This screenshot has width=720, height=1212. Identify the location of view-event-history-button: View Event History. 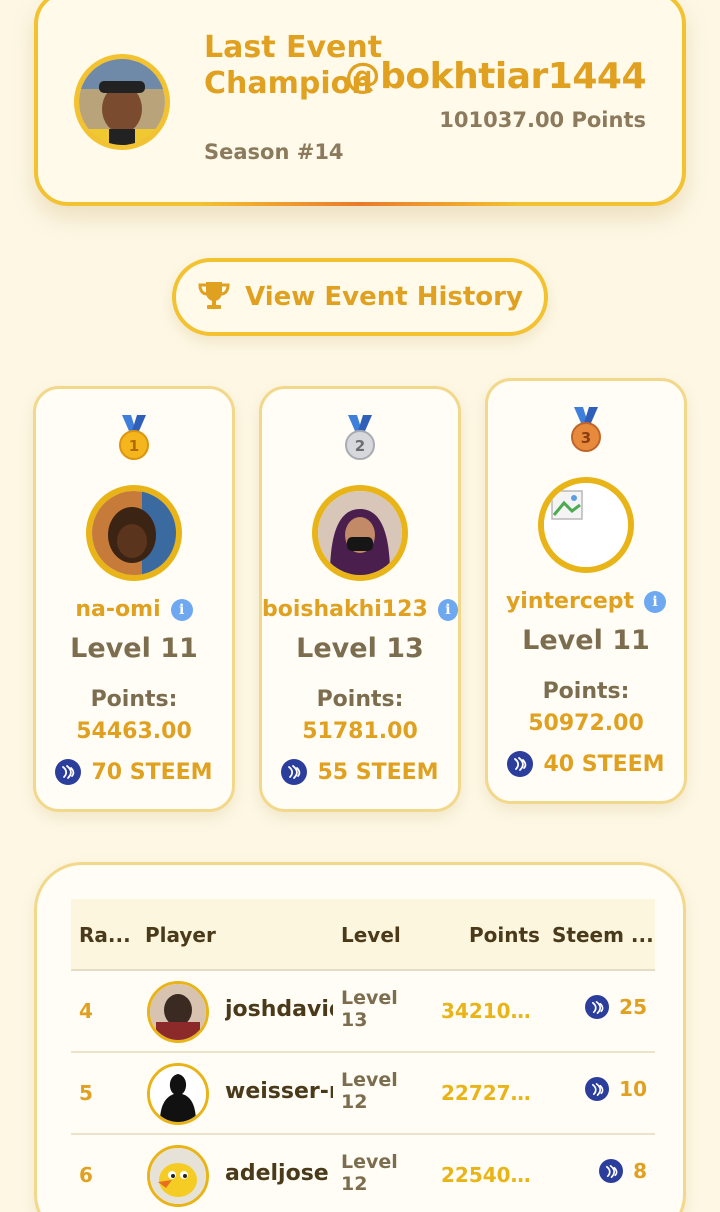
(360, 297).